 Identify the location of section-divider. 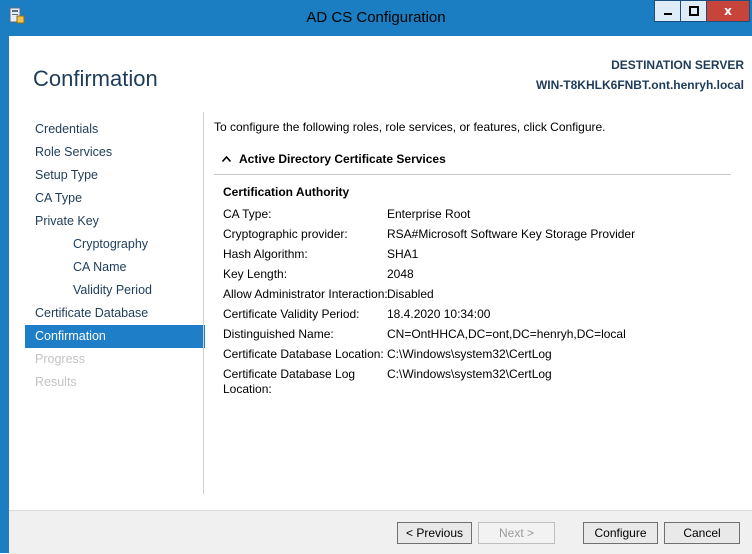
(472, 174).